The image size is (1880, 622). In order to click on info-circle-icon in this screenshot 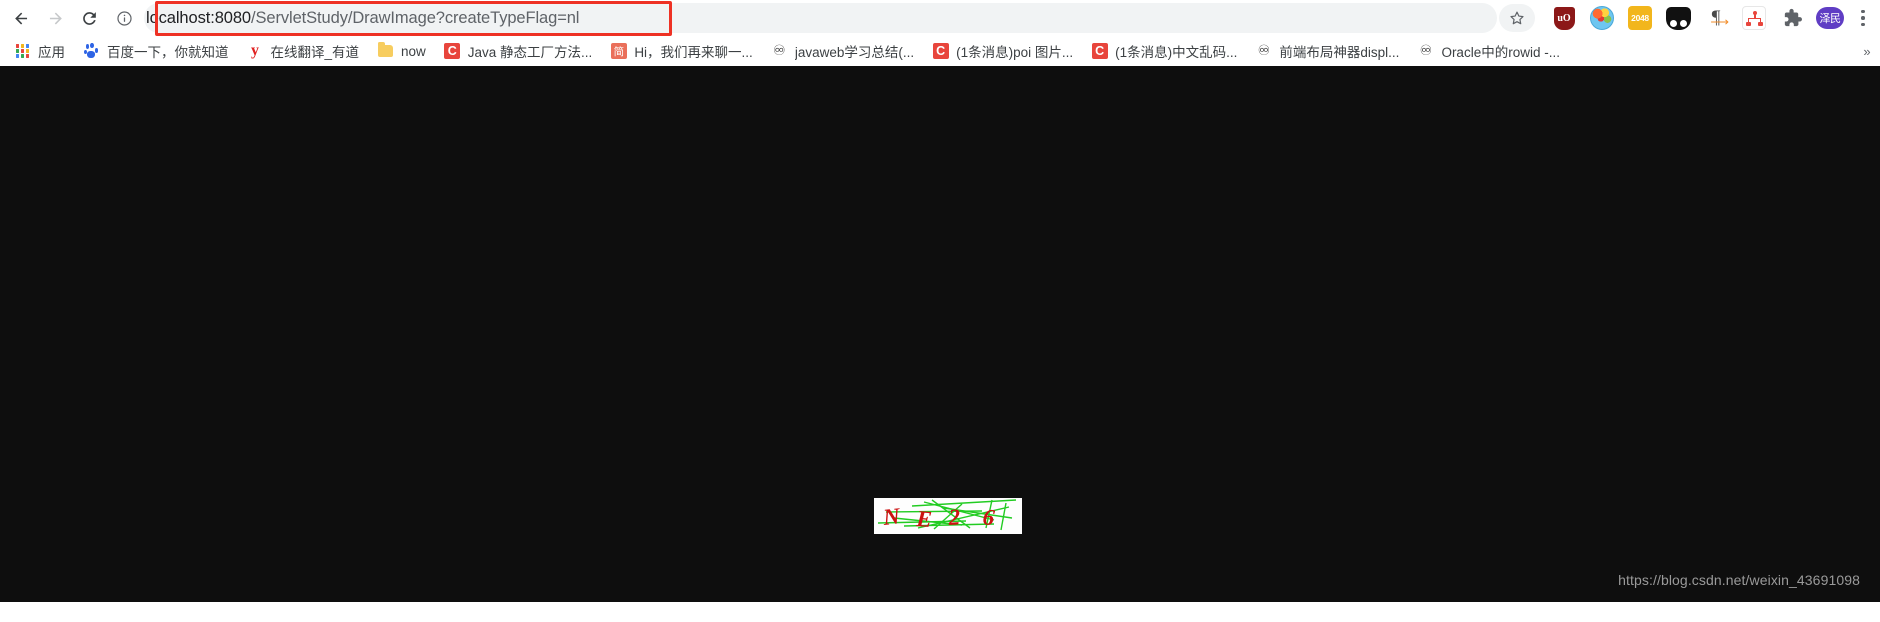, I will do `click(124, 18)`.